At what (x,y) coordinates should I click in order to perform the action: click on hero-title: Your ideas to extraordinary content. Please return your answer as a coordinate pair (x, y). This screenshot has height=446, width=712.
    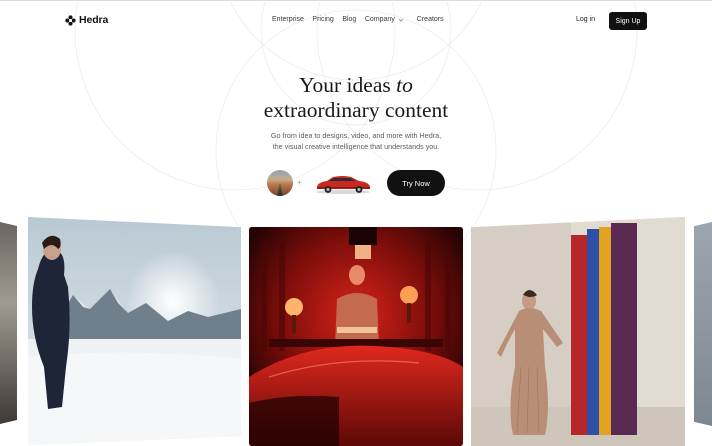
    Looking at the image, I should click on (356, 98).